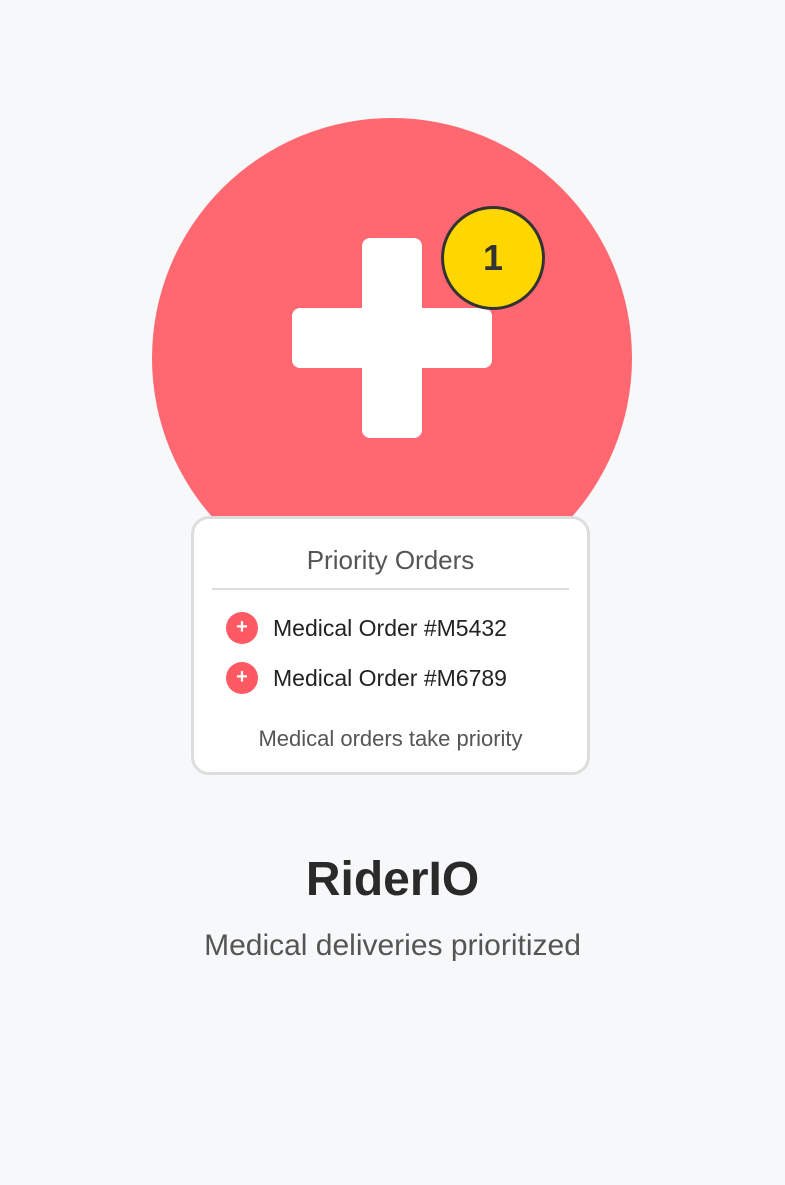 Image resolution: width=785 pixels, height=1185 pixels. Describe the element at coordinates (390, 738) in the screenshot. I see `orders-card-footer: Medical orders take priority` at that location.